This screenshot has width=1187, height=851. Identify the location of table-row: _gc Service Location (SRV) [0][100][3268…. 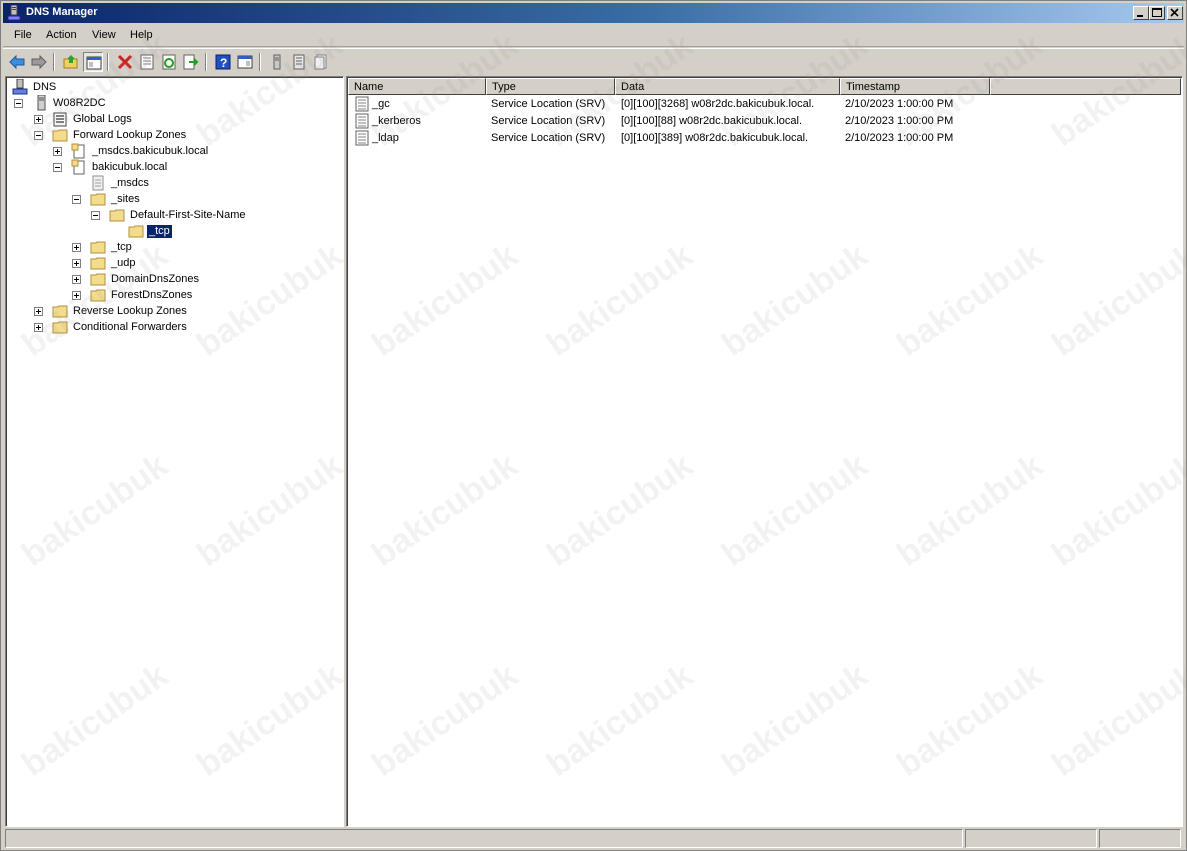
(764, 104).